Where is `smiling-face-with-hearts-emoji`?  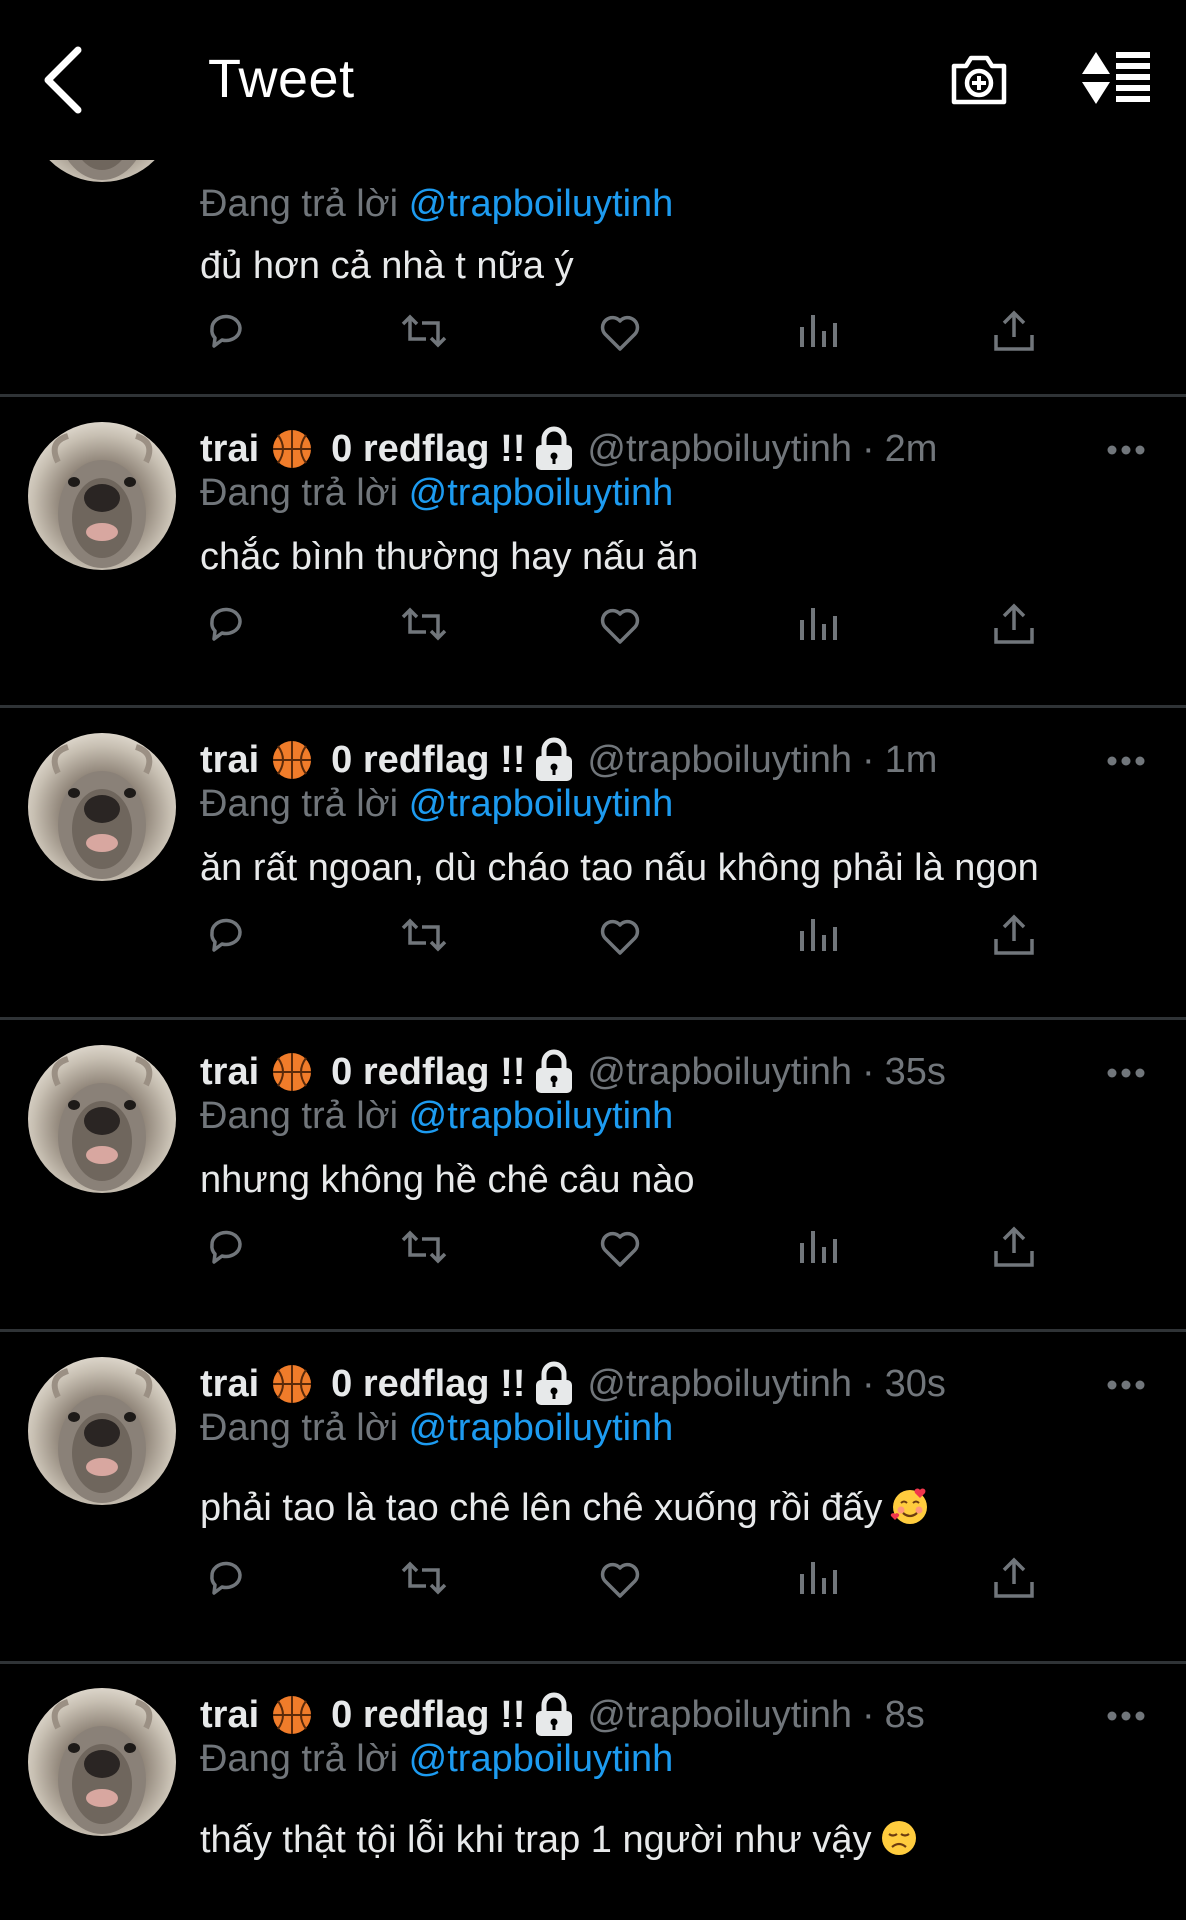
smiling-face-with-hearts-emoji is located at coordinates (909, 1506).